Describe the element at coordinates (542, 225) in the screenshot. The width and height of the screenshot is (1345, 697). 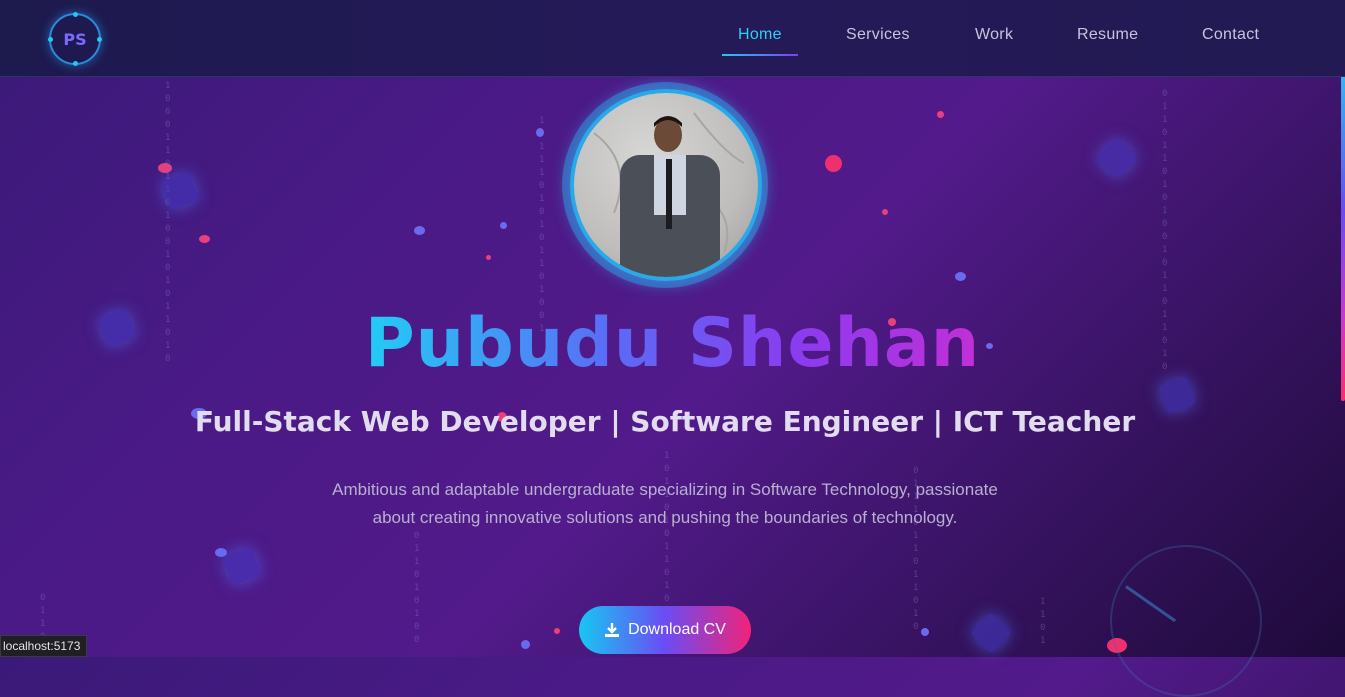
I see `binary-rain: 10111010101101001` at that location.